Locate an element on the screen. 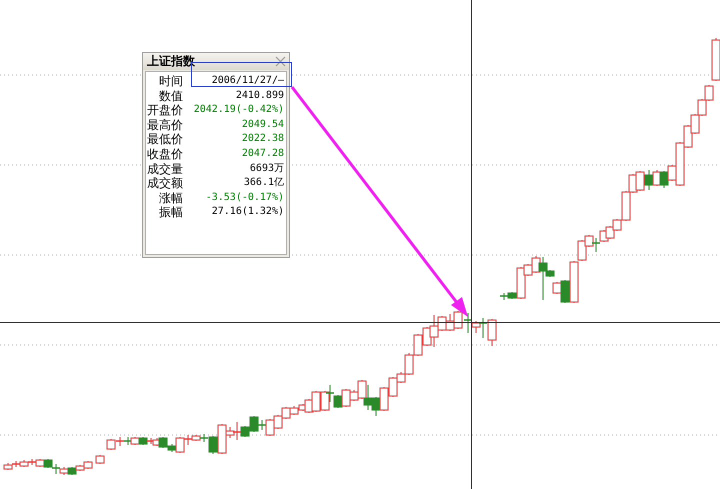 The height and width of the screenshot is (489, 720). field-value: 2022.38 is located at coordinates (262, 139).